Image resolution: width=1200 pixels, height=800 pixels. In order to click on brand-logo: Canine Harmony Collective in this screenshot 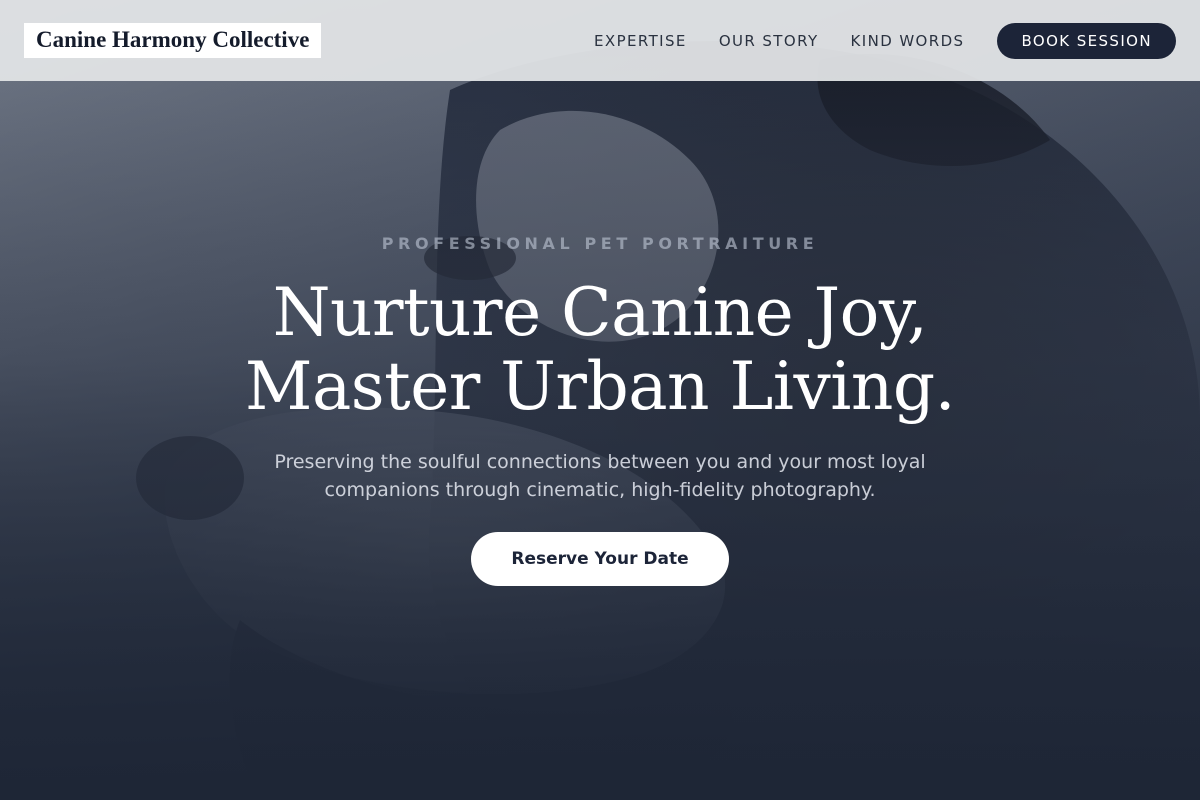, I will do `click(173, 40)`.